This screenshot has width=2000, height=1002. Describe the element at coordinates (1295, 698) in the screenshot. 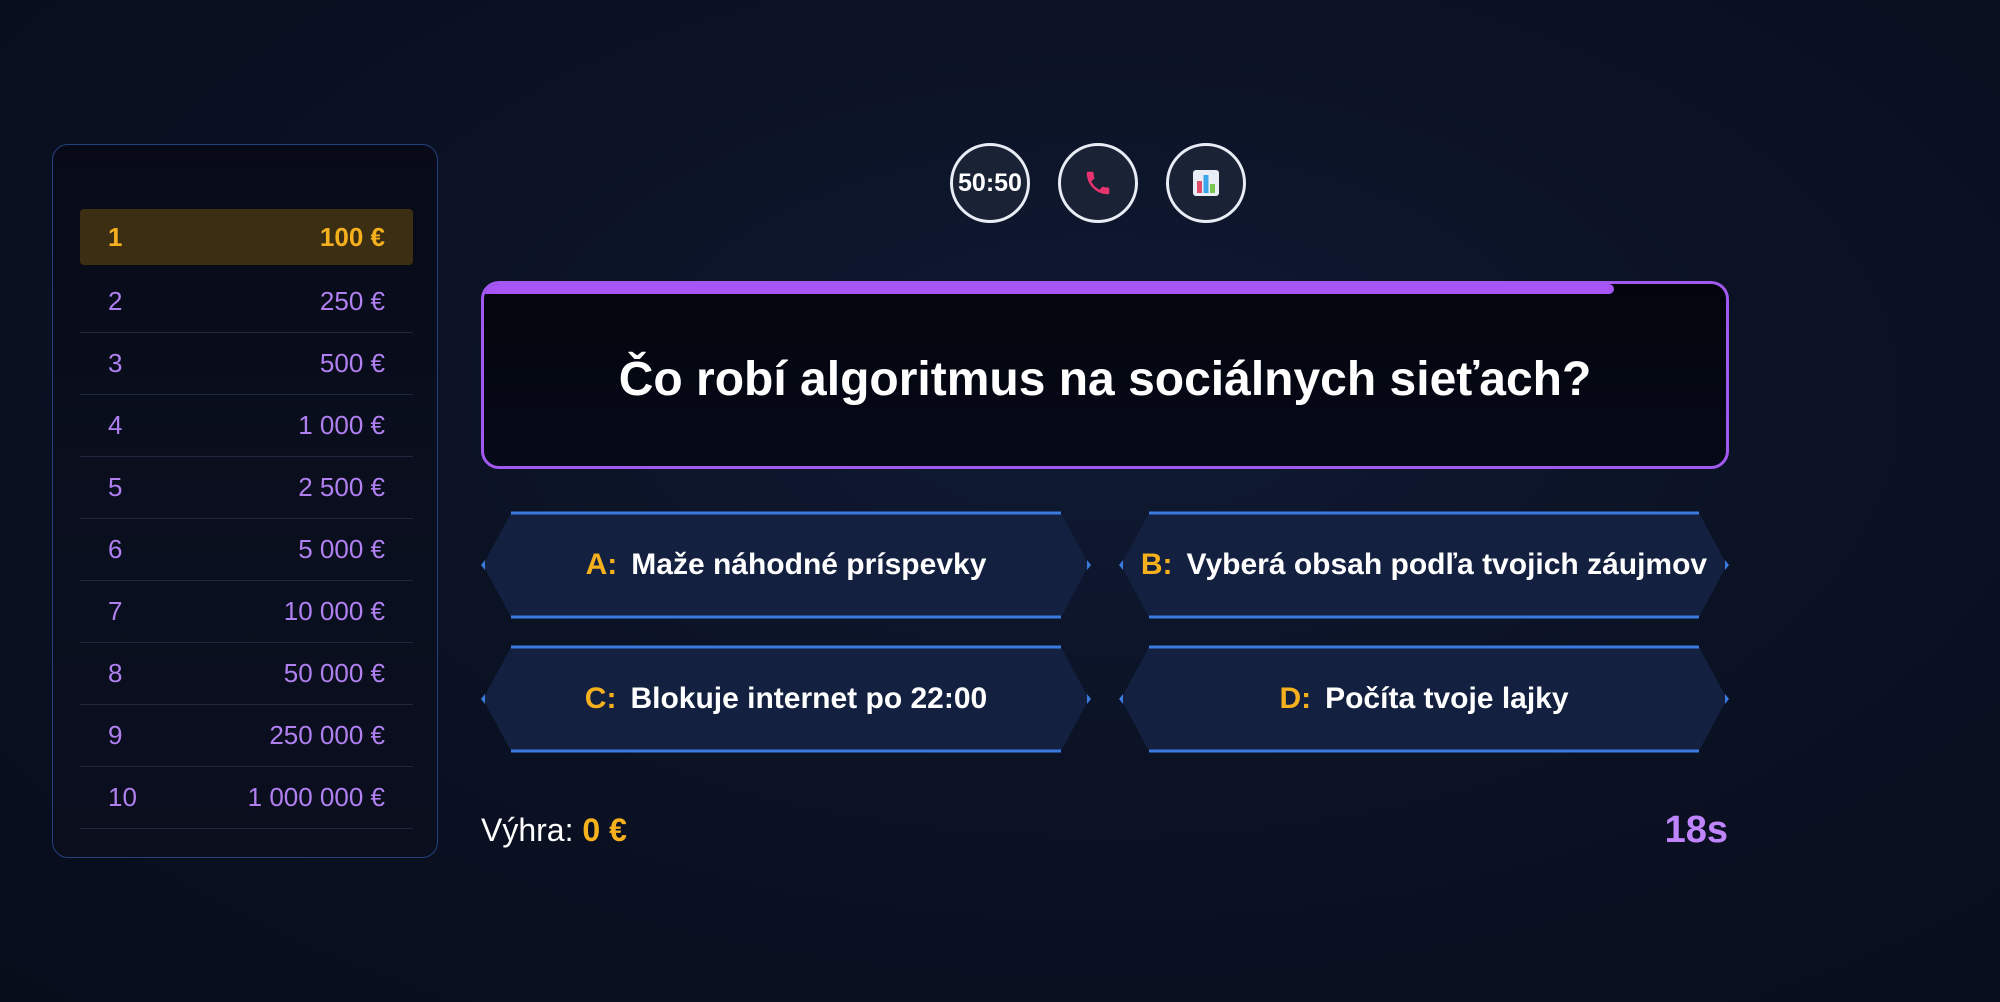

I see `answer-letter: D:` at that location.